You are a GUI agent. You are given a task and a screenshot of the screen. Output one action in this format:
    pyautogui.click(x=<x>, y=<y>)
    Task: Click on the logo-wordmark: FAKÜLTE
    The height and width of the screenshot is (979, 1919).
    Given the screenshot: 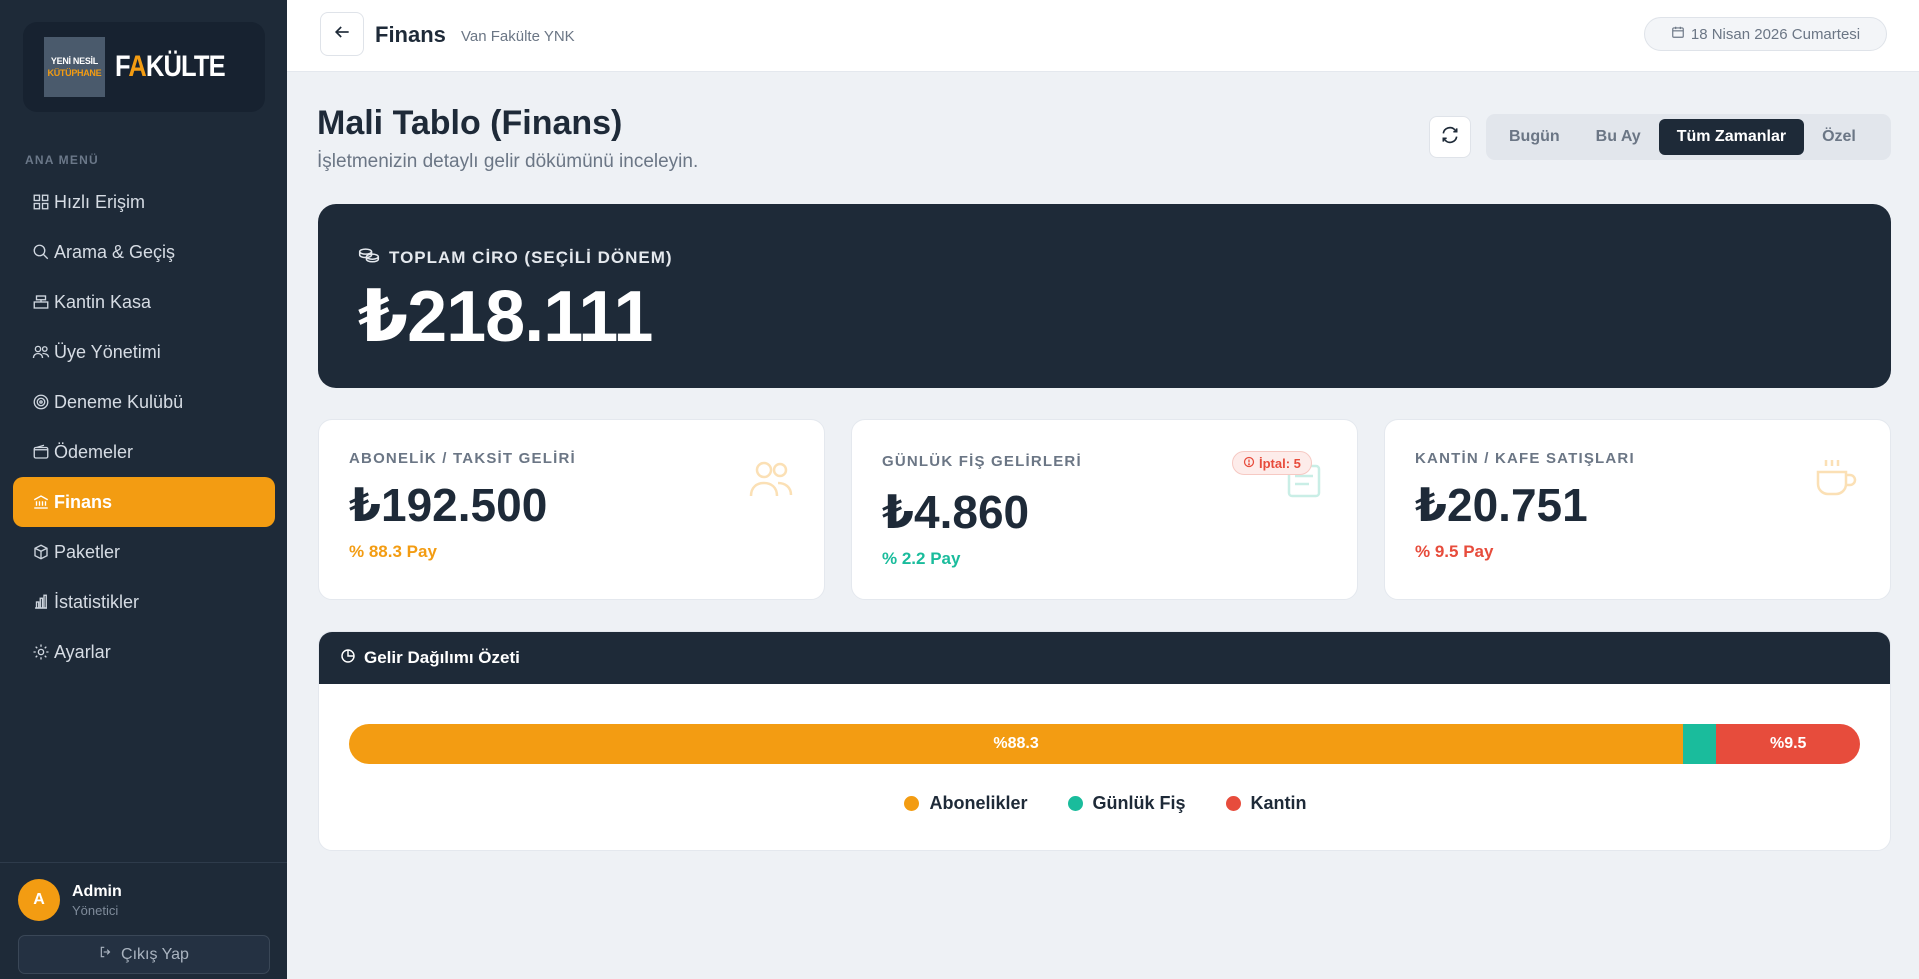 What is the action you would take?
    pyautogui.click(x=170, y=66)
    